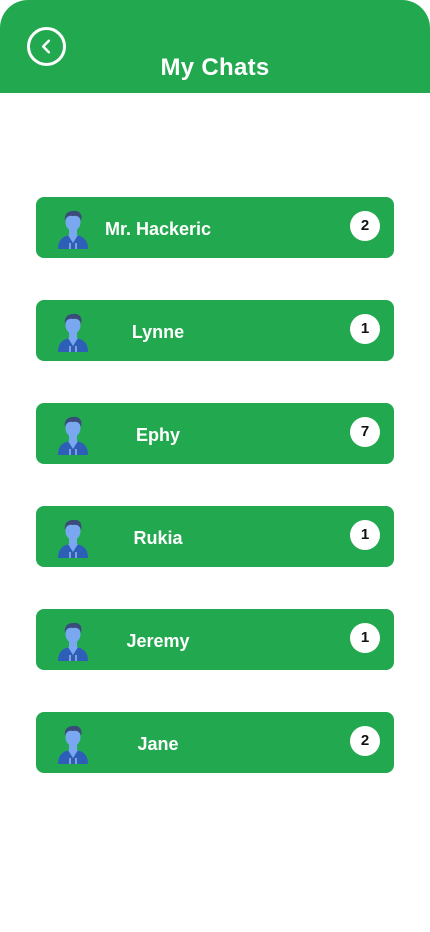 Image resolution: width=430 pixels, height=932 pixels. Describe the element at coordinates (158, 229) in the screenshot. I see `chat-name: Mr. Hackeric` at that location.